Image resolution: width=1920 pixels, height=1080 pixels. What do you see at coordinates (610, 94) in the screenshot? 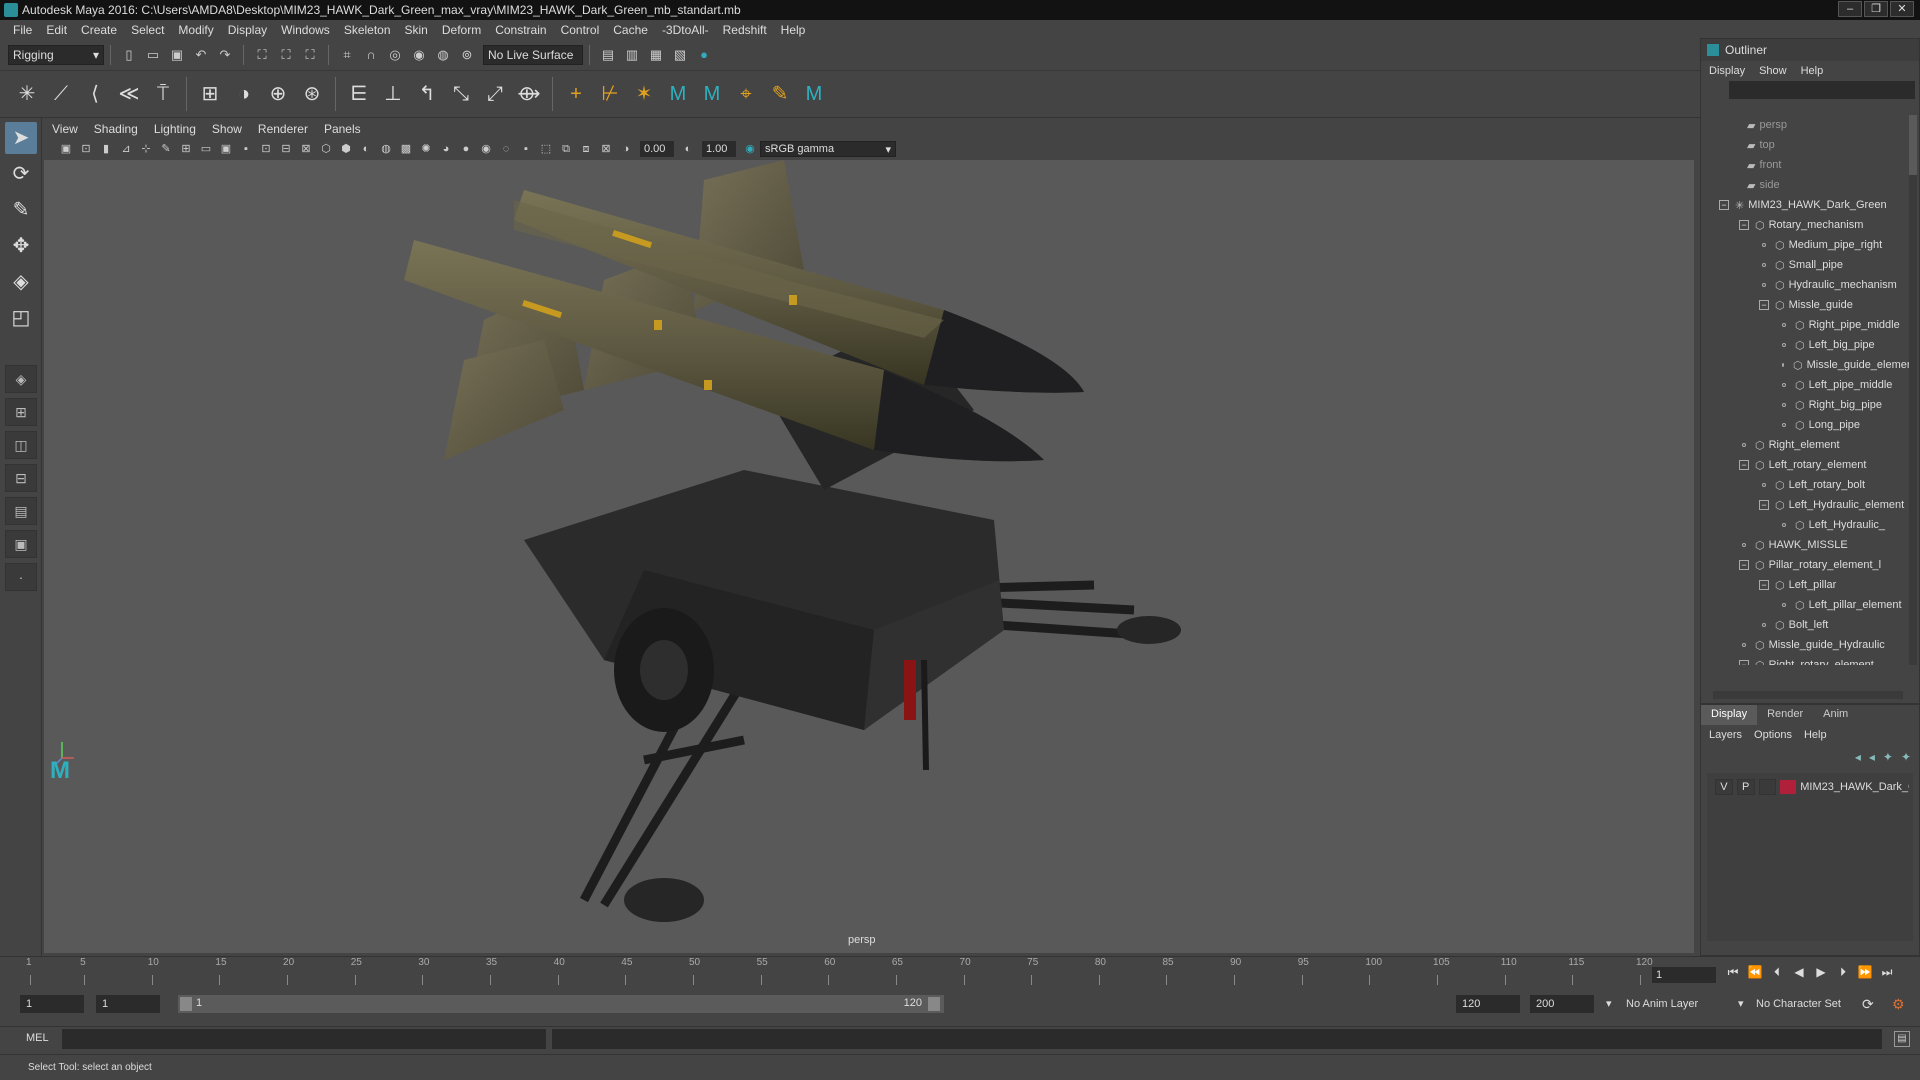
I see `ik-joint-icon: ⊬` at bounding box center [610, 94].